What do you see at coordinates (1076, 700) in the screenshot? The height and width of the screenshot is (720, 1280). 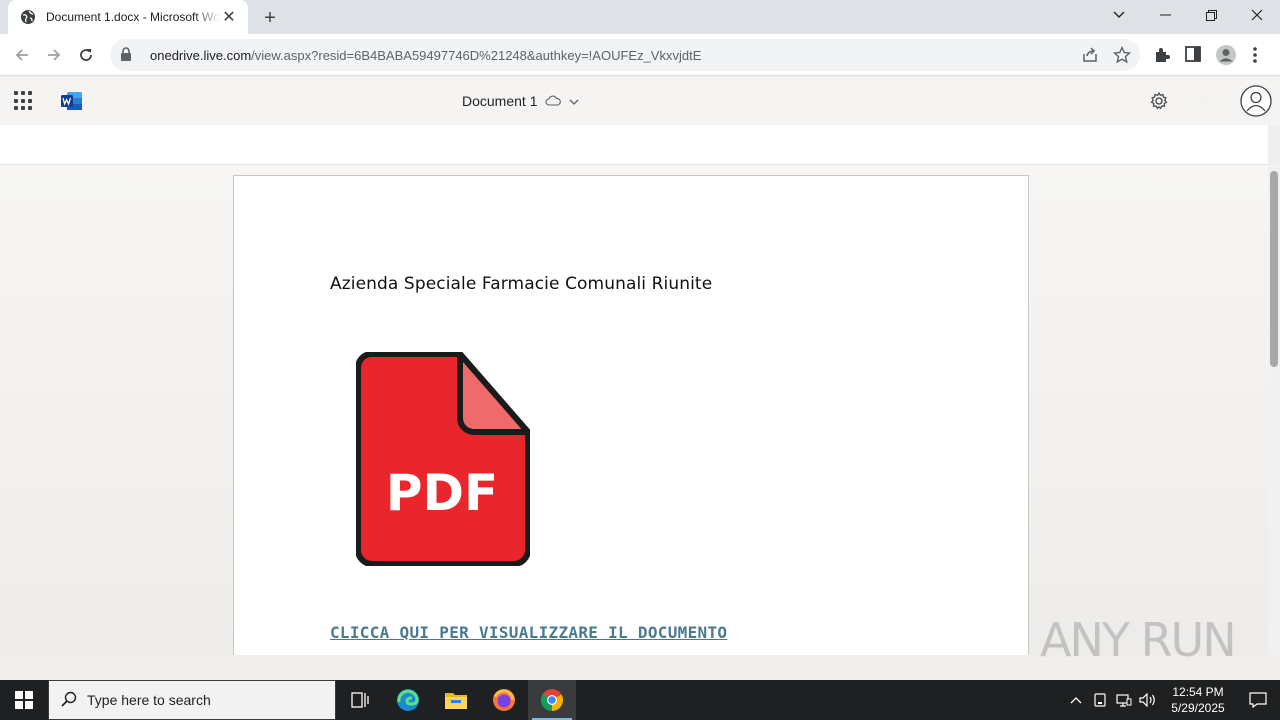 I see `chevron-up-icon` at bounding box center [1076, 700].